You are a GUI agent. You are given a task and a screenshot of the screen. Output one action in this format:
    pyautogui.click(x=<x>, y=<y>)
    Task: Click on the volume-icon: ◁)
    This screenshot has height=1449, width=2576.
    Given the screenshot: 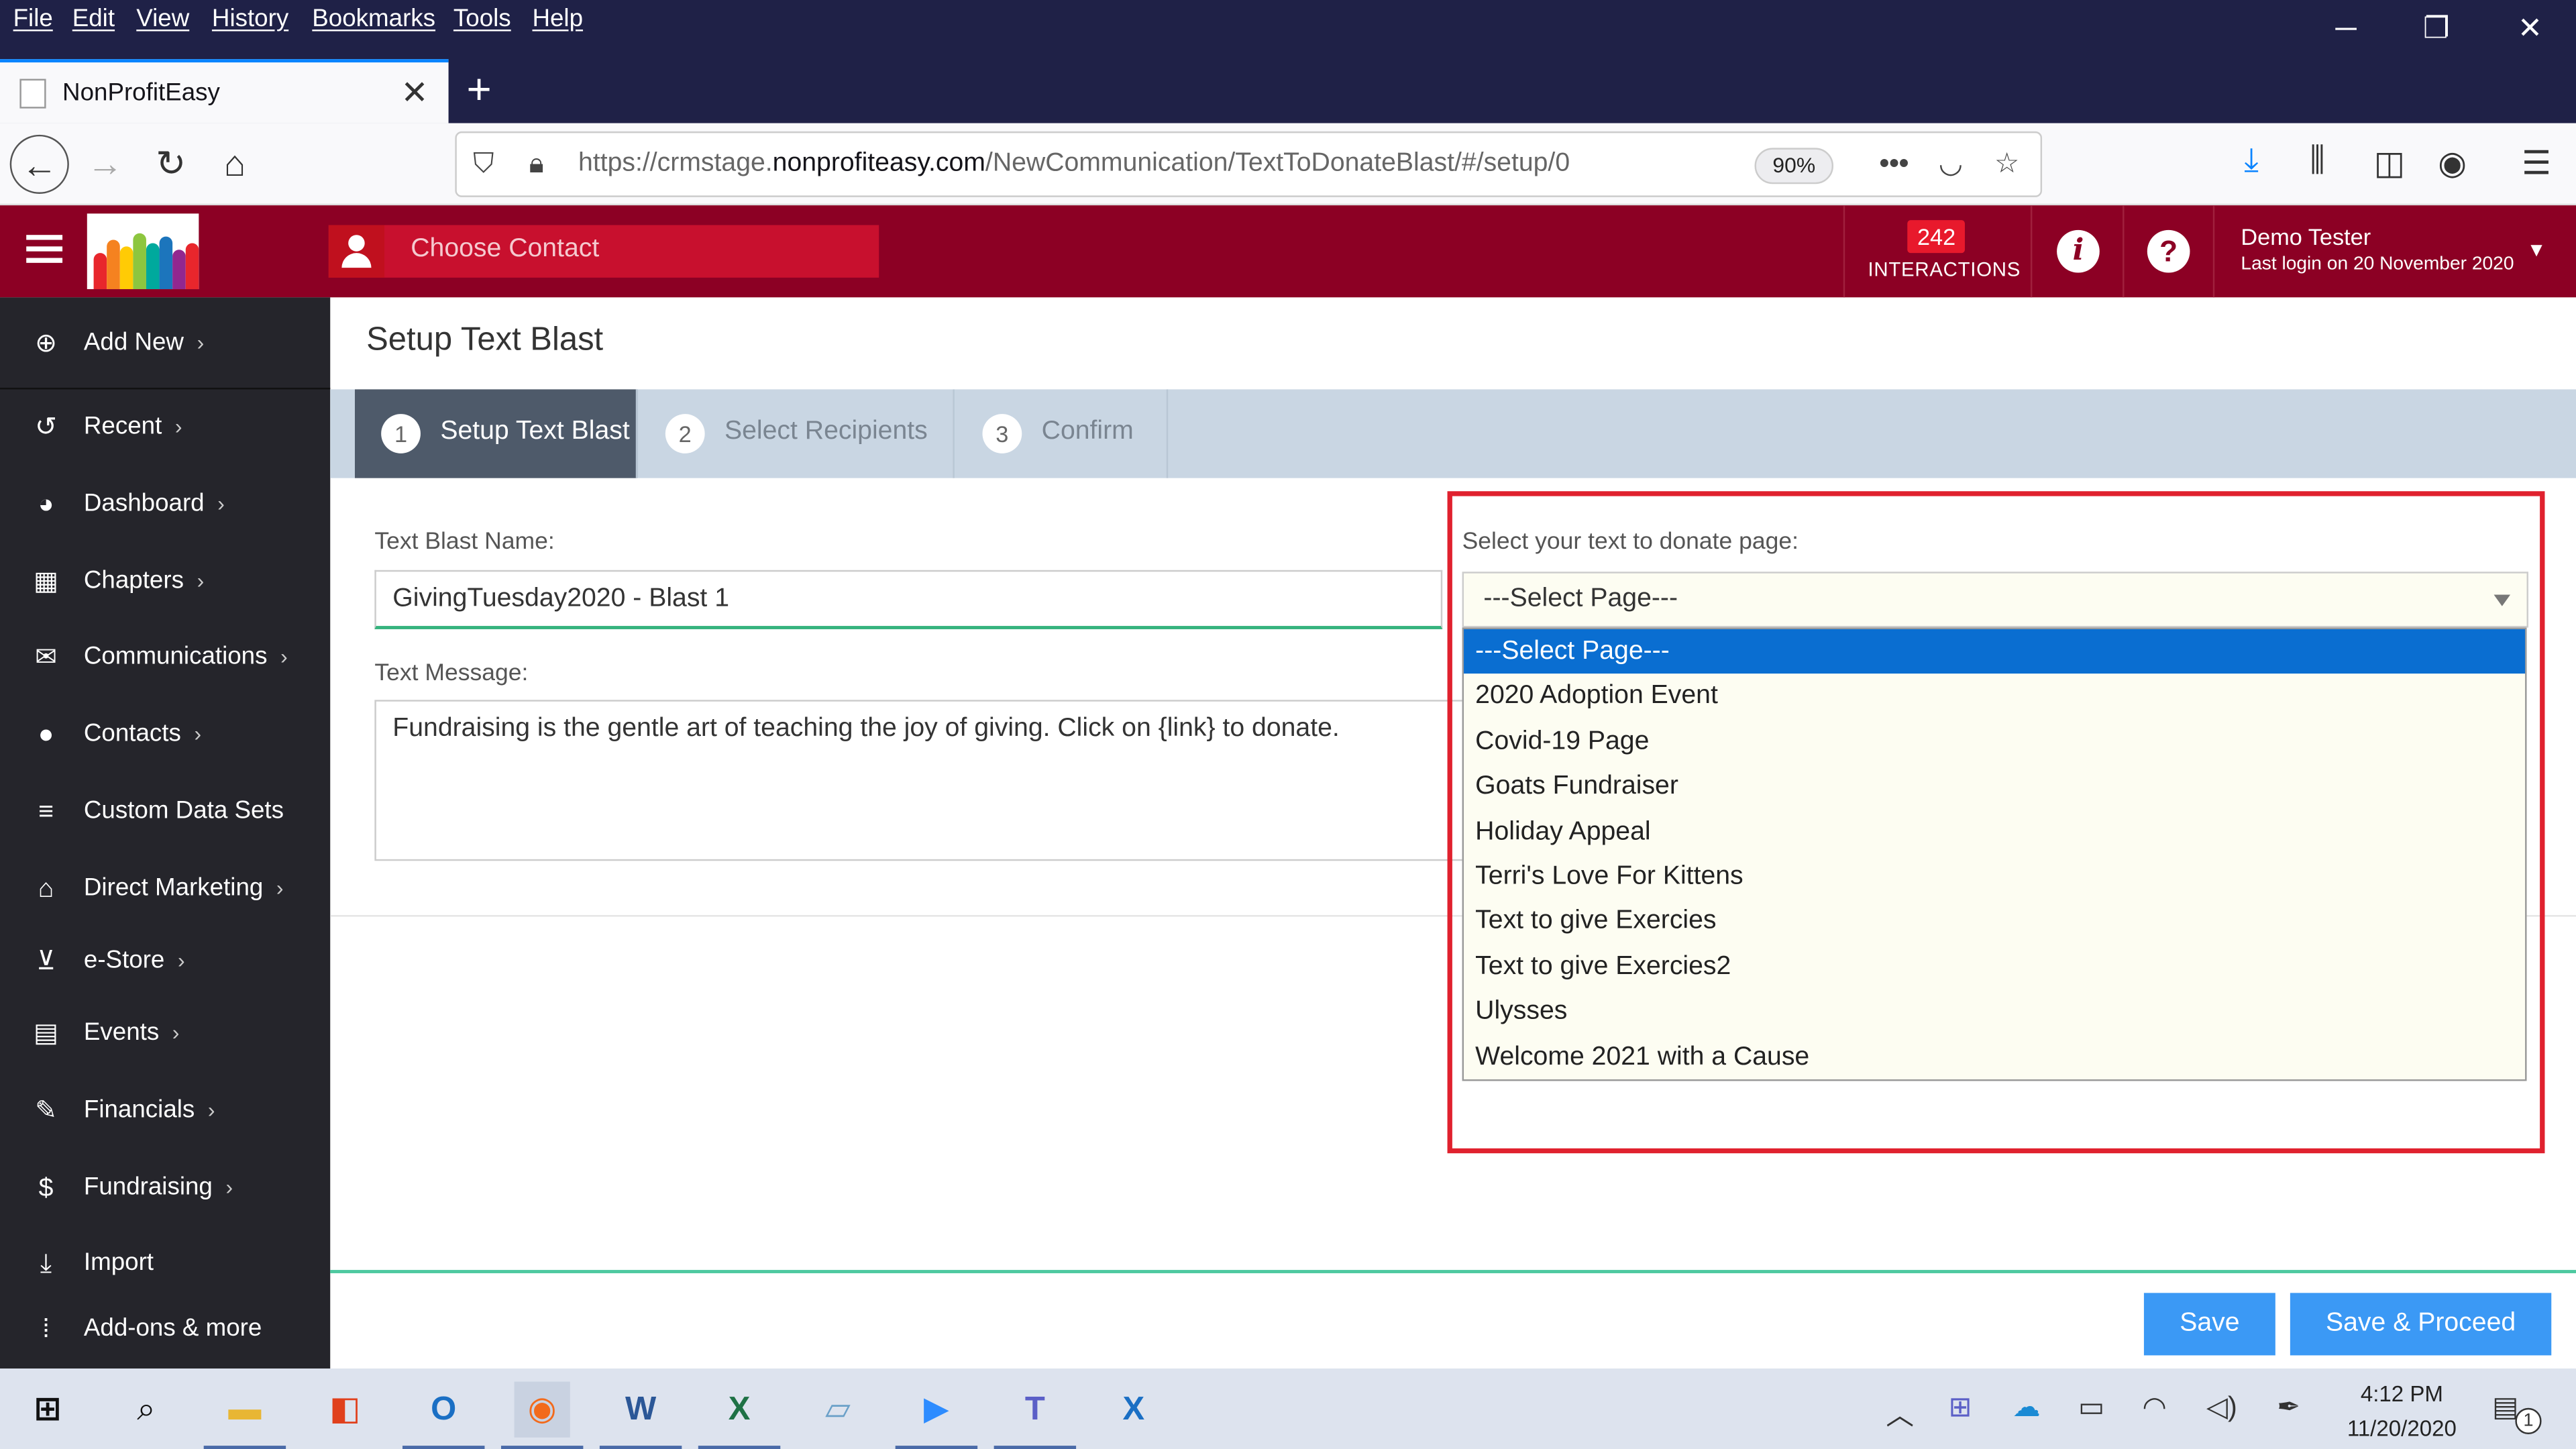 What is the action you would take?
    pyautogui.click(x=2221, y=1407)
    